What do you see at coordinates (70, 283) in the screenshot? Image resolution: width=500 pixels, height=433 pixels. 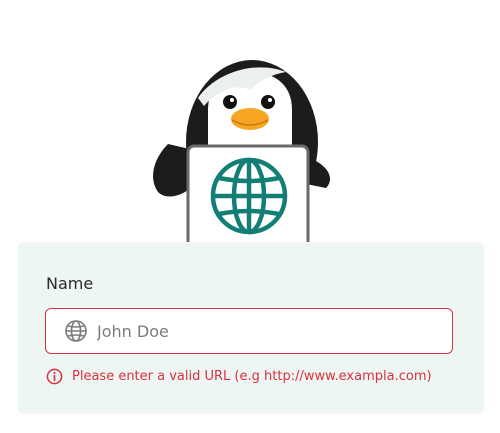 I see `name-field-label: Name` at bounding box center [70, 283].